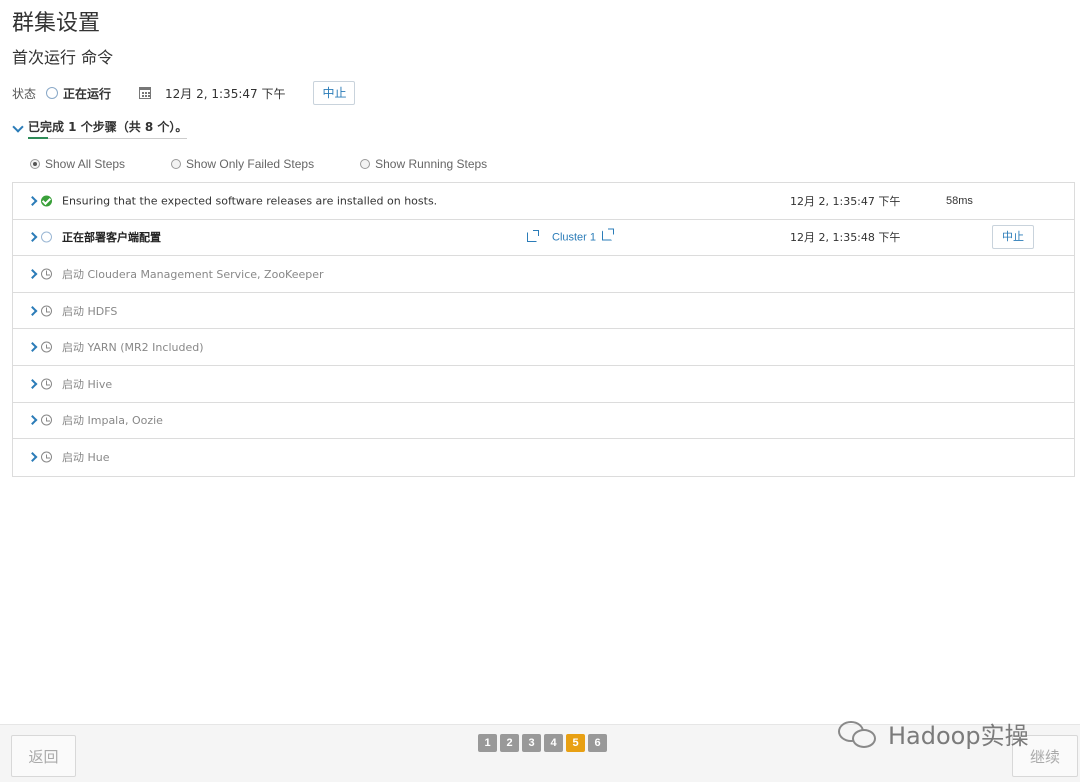 This screenshot has width=1080, height=782. I want to click on step-name: 启动 Hue, so click(86, 458).